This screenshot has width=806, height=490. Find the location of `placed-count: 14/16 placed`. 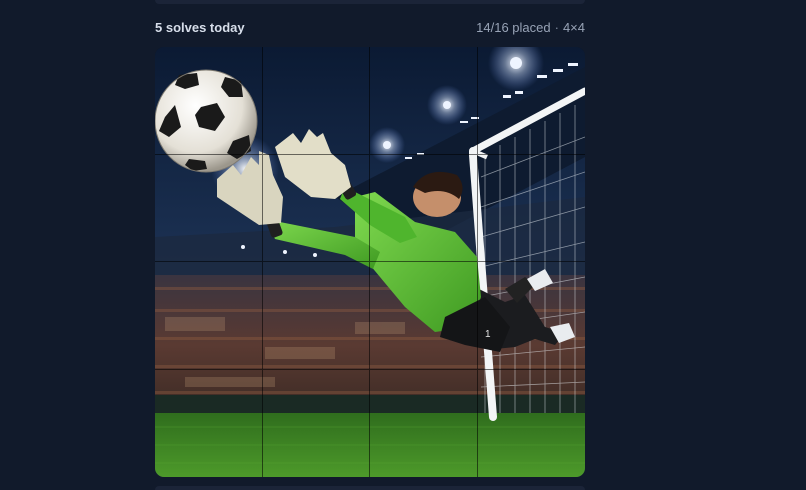

placed-count: 14/16 placed is located at coordinates (513, 27).